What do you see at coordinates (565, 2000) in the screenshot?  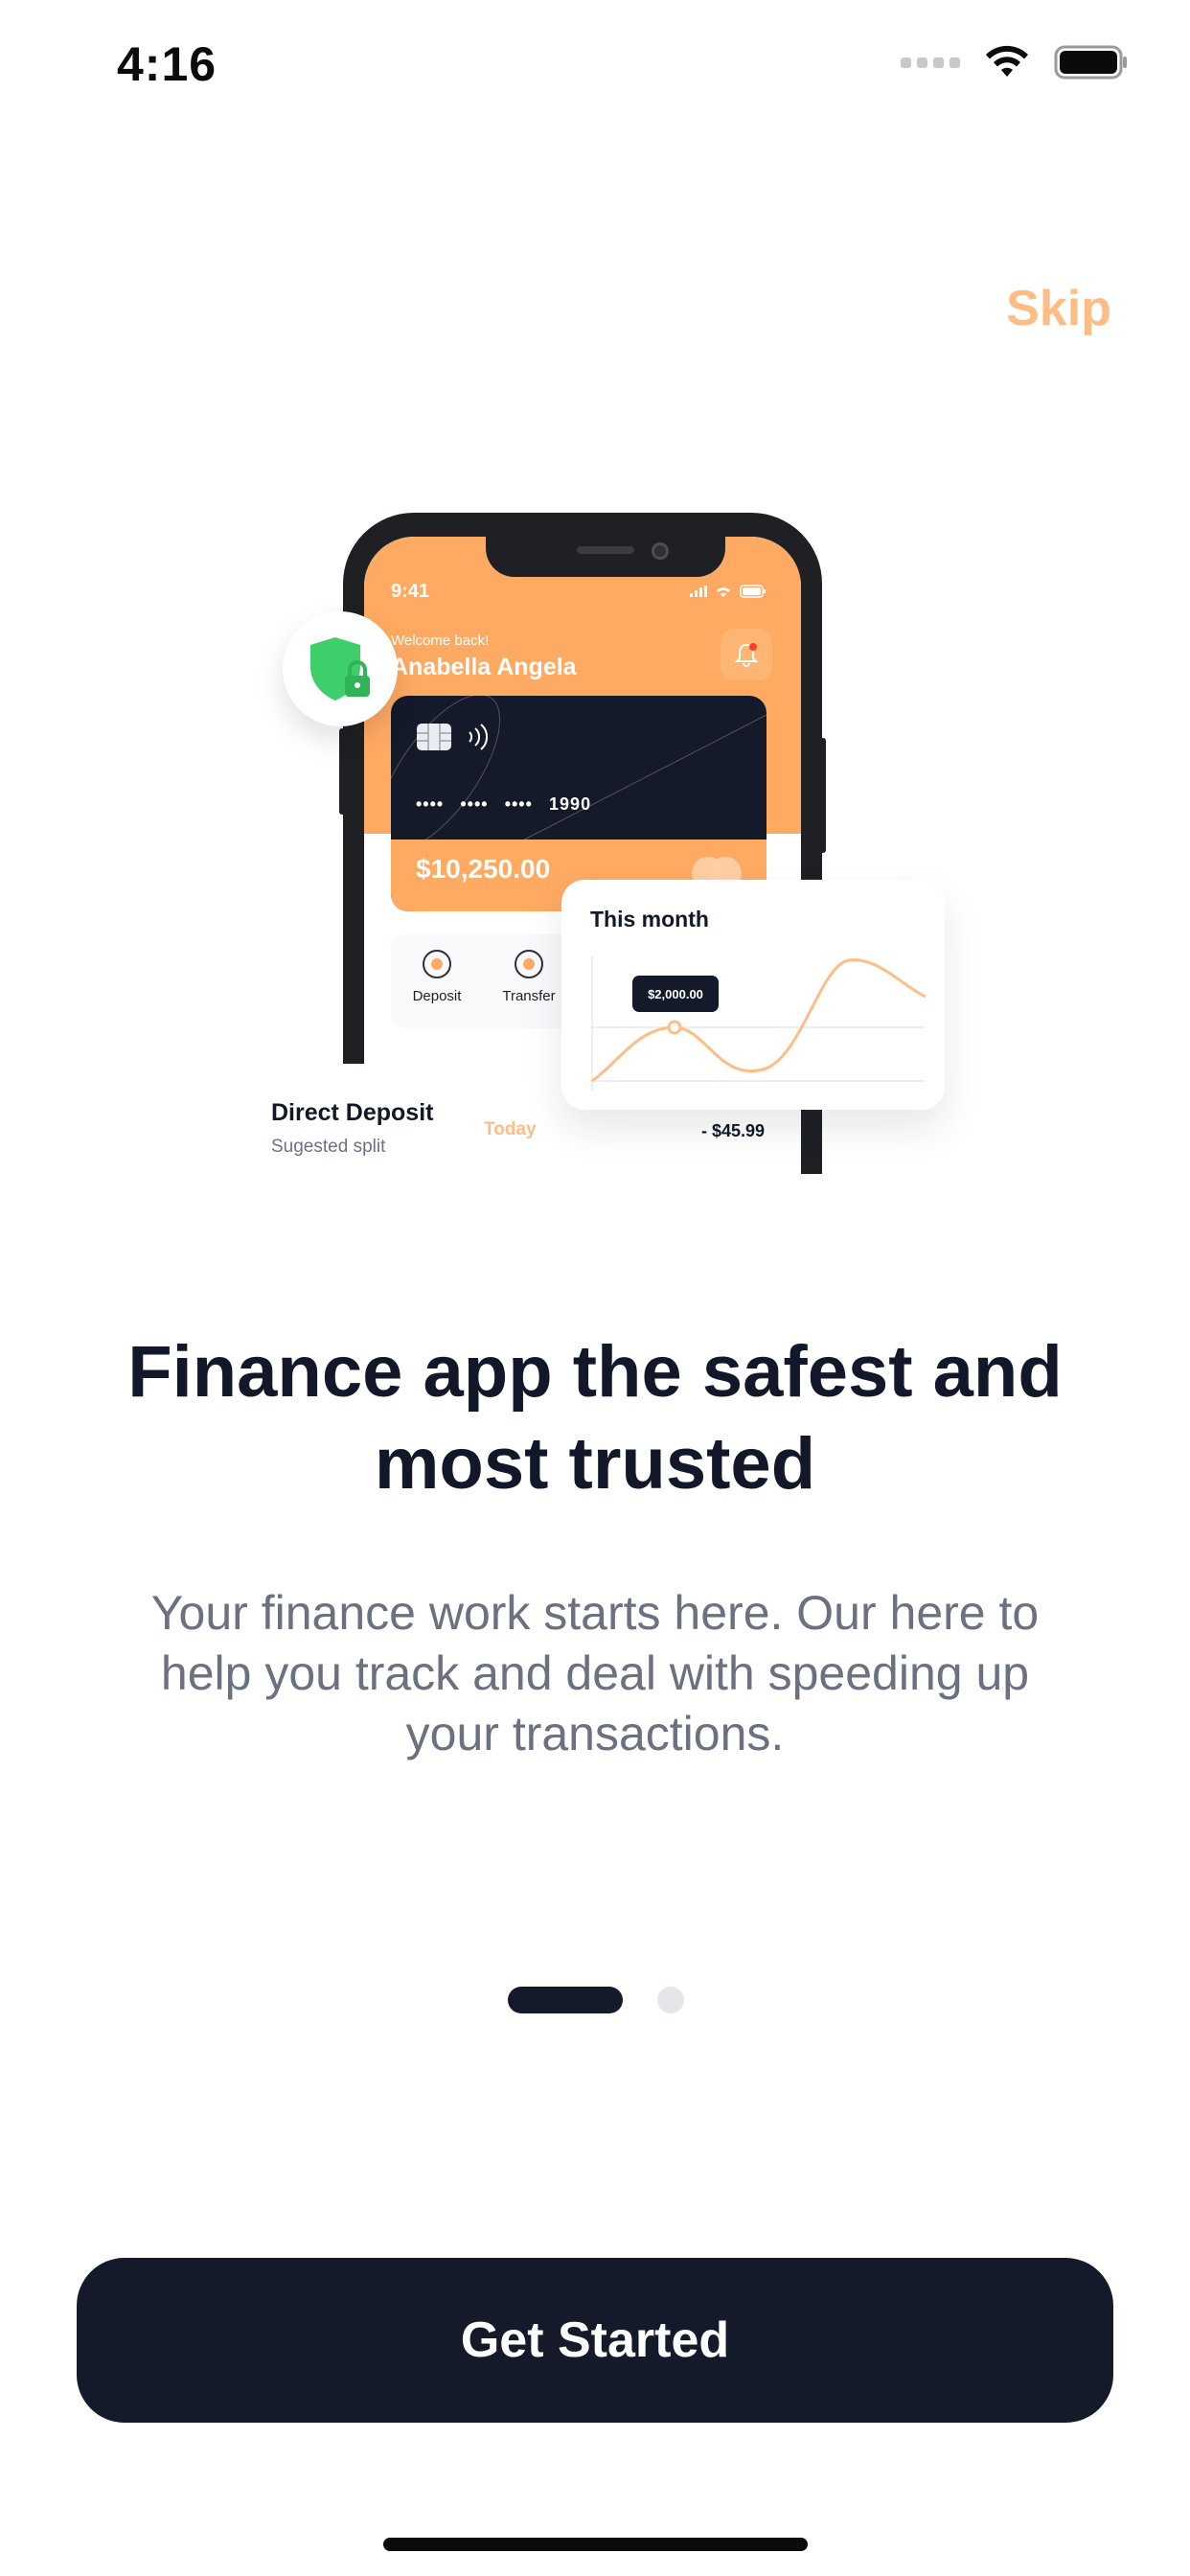 I see `page-indicator-active` at bounding box center [565, 2000].